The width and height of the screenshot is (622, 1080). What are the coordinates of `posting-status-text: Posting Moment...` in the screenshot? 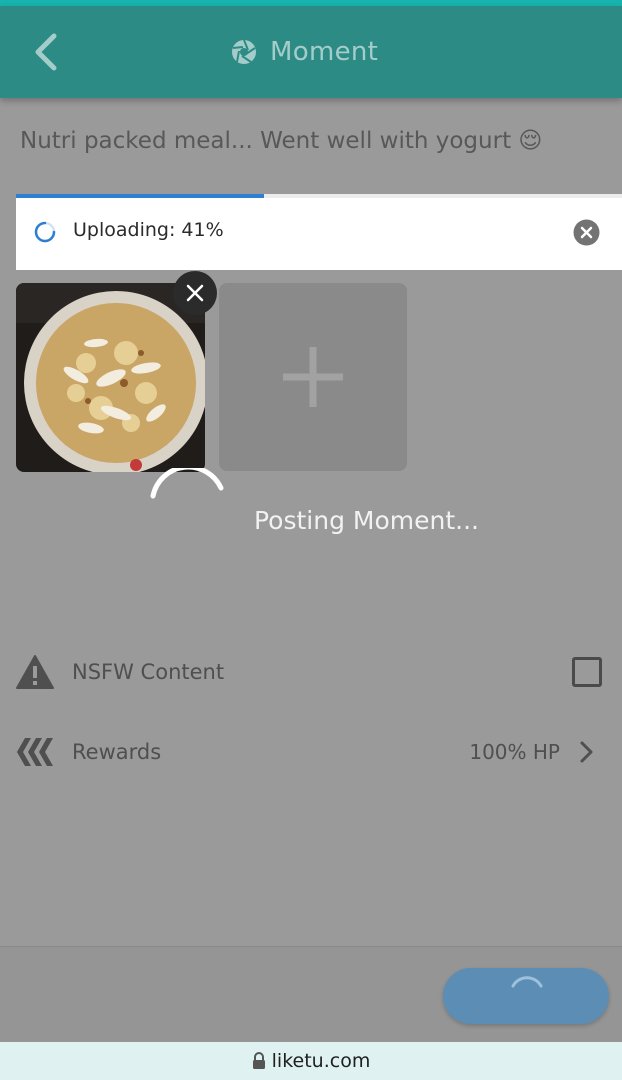 It's located at (366, 520).